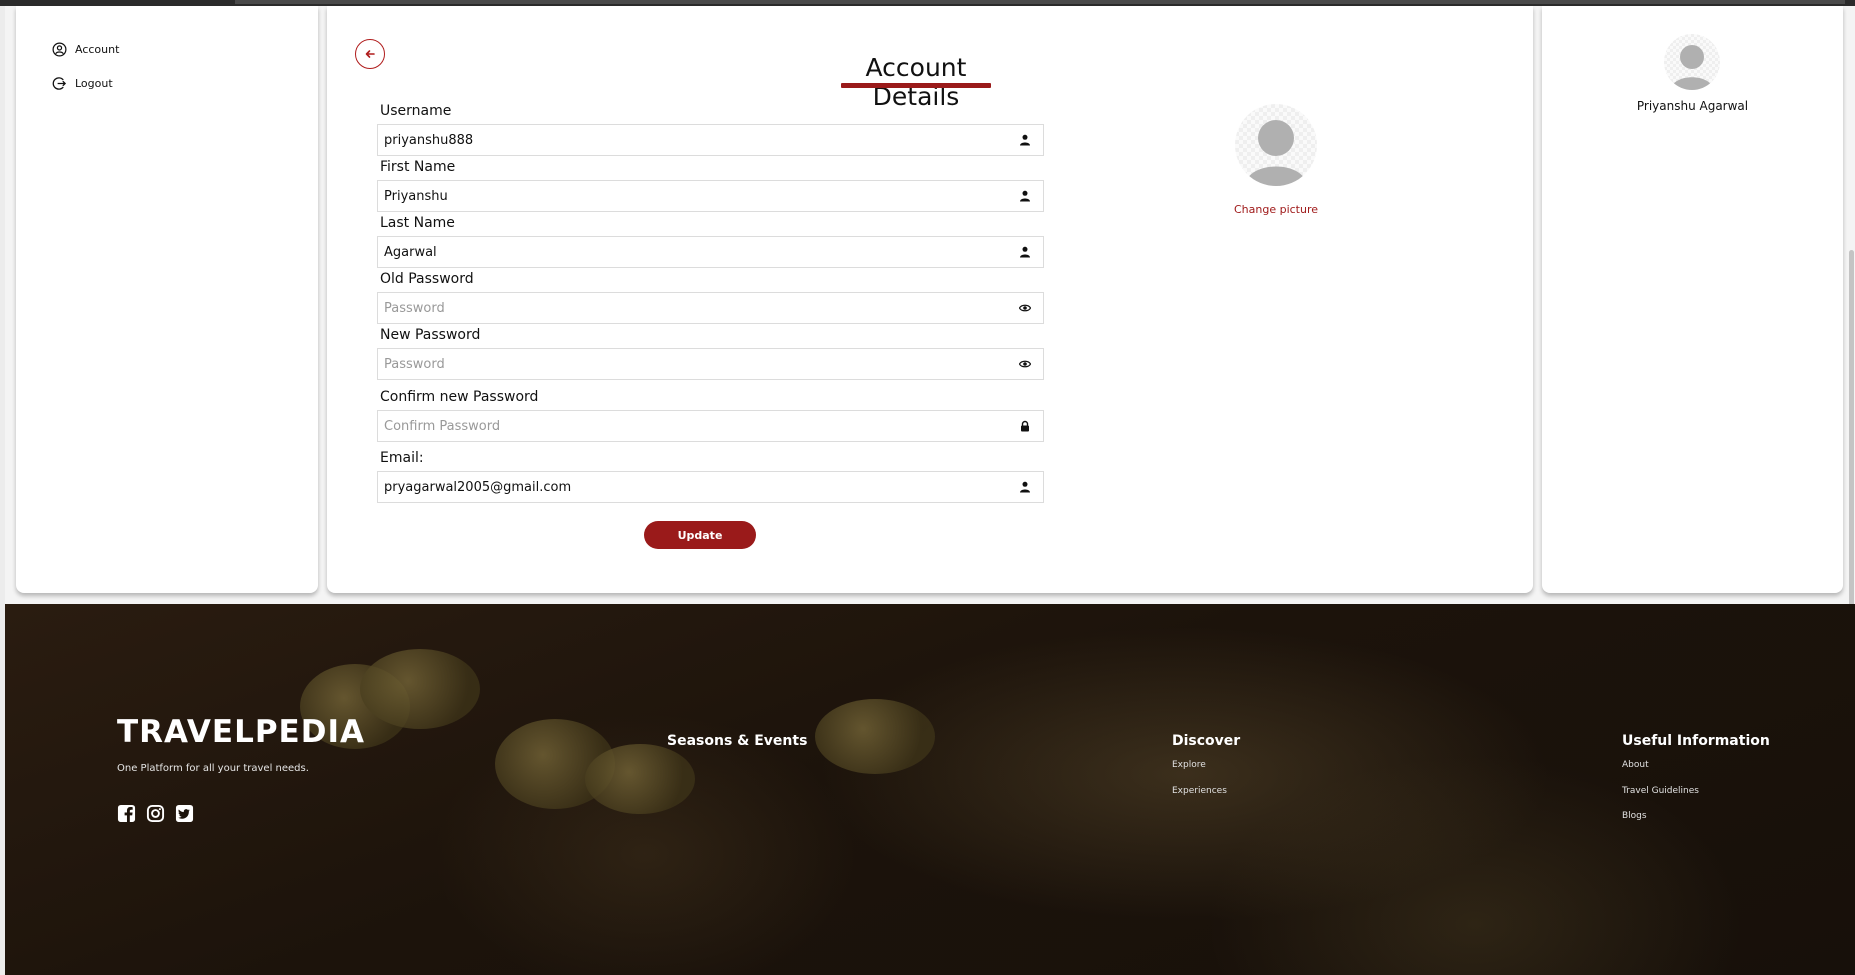  I want to click on facebook-icon, so click(126, 813).